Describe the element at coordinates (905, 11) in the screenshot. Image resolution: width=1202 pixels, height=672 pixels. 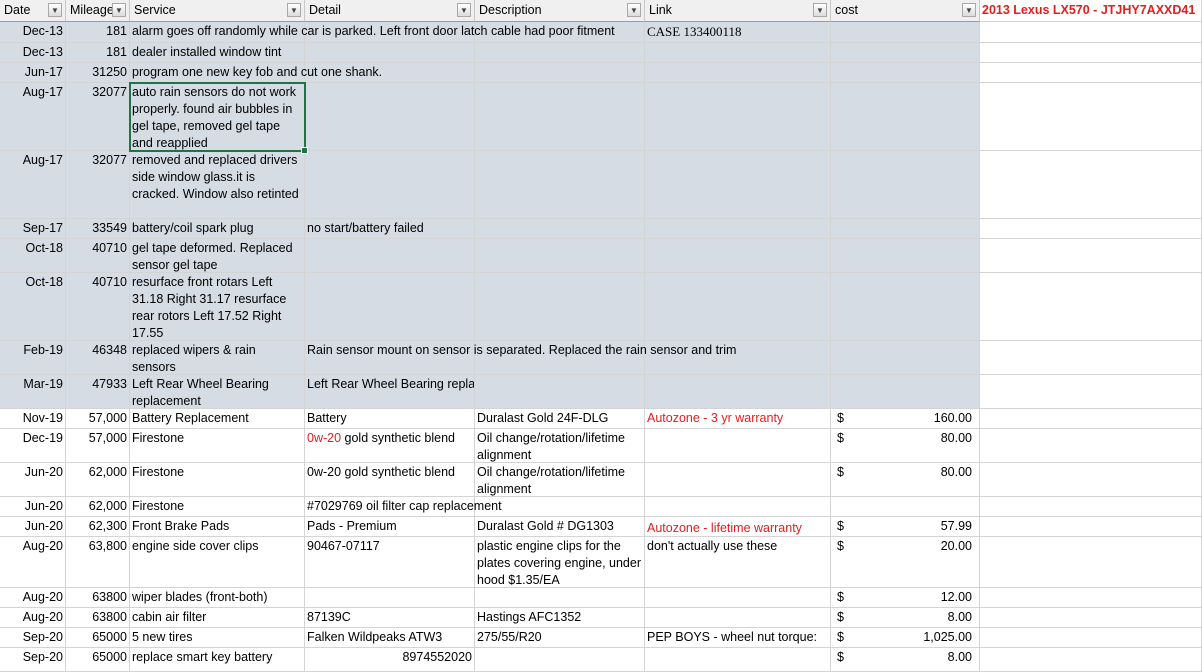
I see `column-header-cost: cost ▼` at that location.